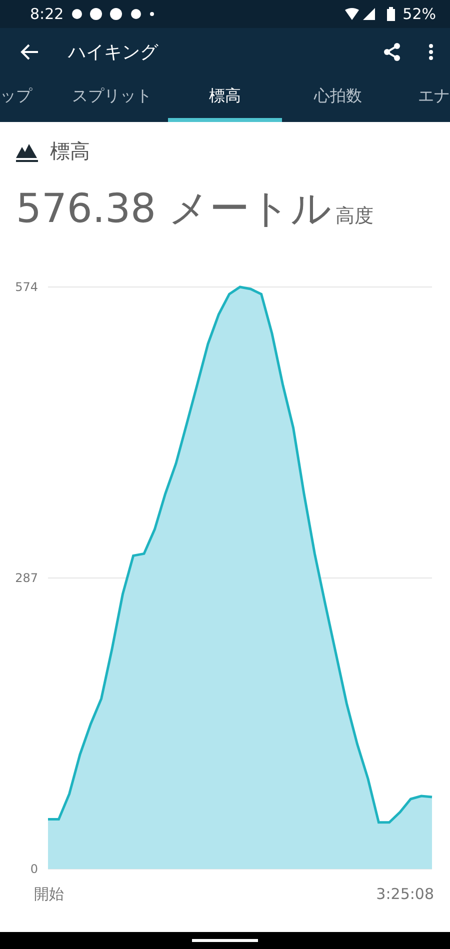 This screenshot has width=450, height=949. I want to click on tab: 標高, so click(225, 98).